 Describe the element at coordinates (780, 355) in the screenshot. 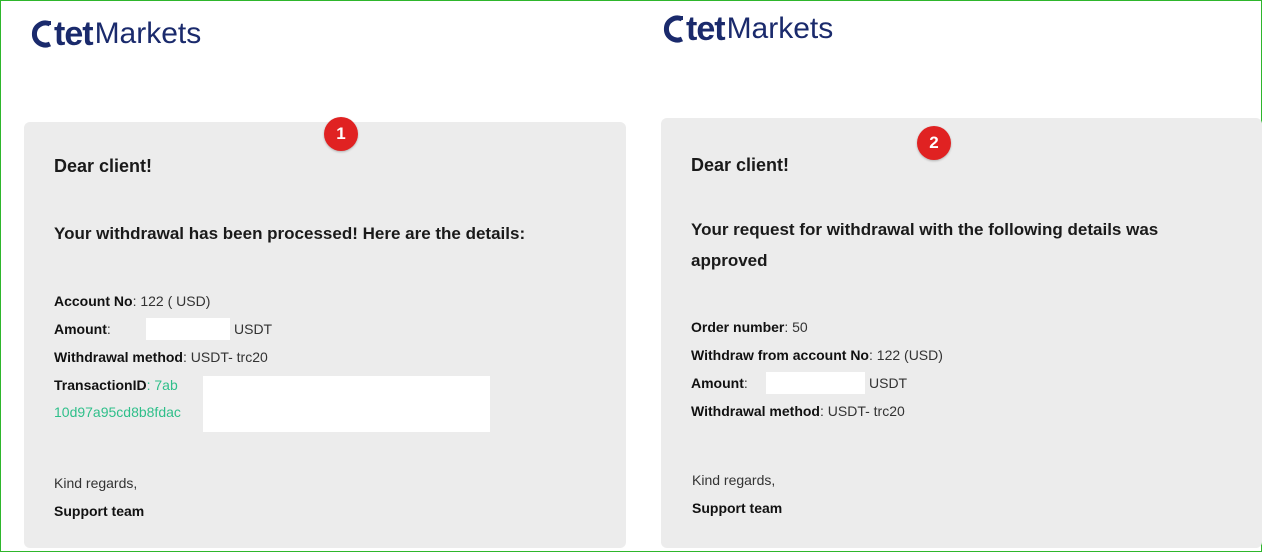

I see `from-account-label: Withdraw from account No` at that location.